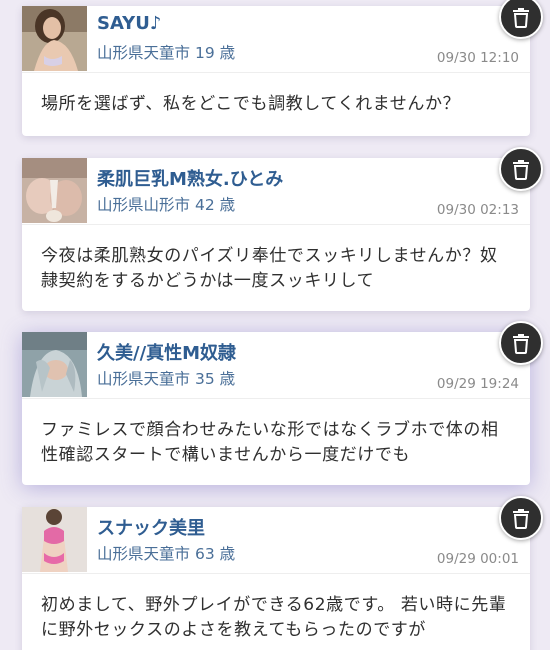 This screenshot has height=650, width=550. Describe the element at coordinates (276, 191) in the screenshot. I see `post-header: 柔肌巨乳M熟女.ひとみ 山形県山形市 42 歳 09/30 02:13` at that location.